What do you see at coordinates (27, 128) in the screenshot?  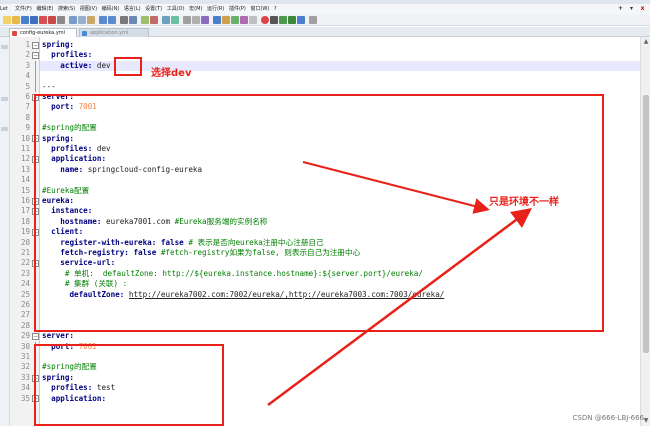 I see `line-number: 9` at bounding box center [27, 128].